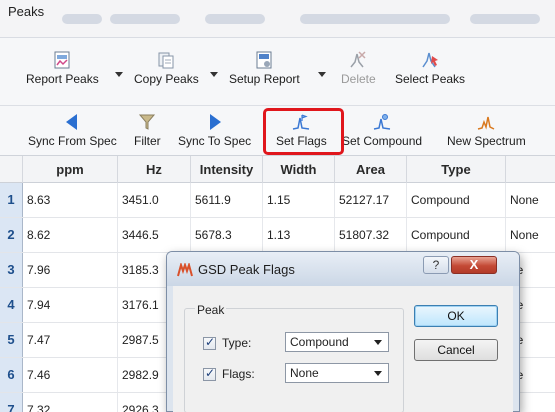 The height and width of the screenshot is (412, 555). I want to click on new-spectrum-icon, so click(486, 123).